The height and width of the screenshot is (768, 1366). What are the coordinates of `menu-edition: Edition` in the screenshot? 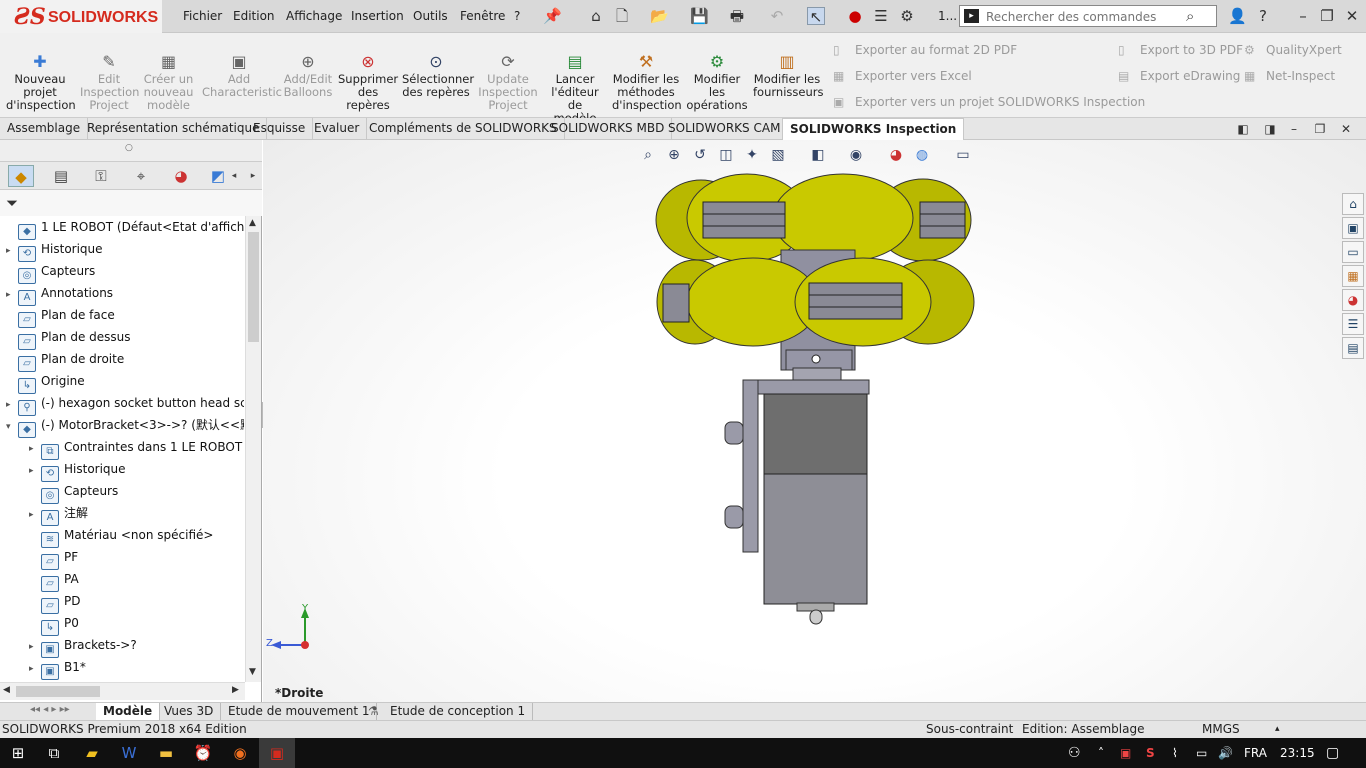 It's located at (254, 16).